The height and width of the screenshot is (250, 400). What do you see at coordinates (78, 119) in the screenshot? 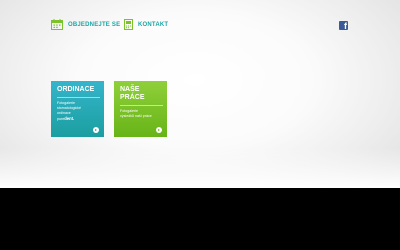
I see `brand-name: puredent.` at bounding box center [78, 119].